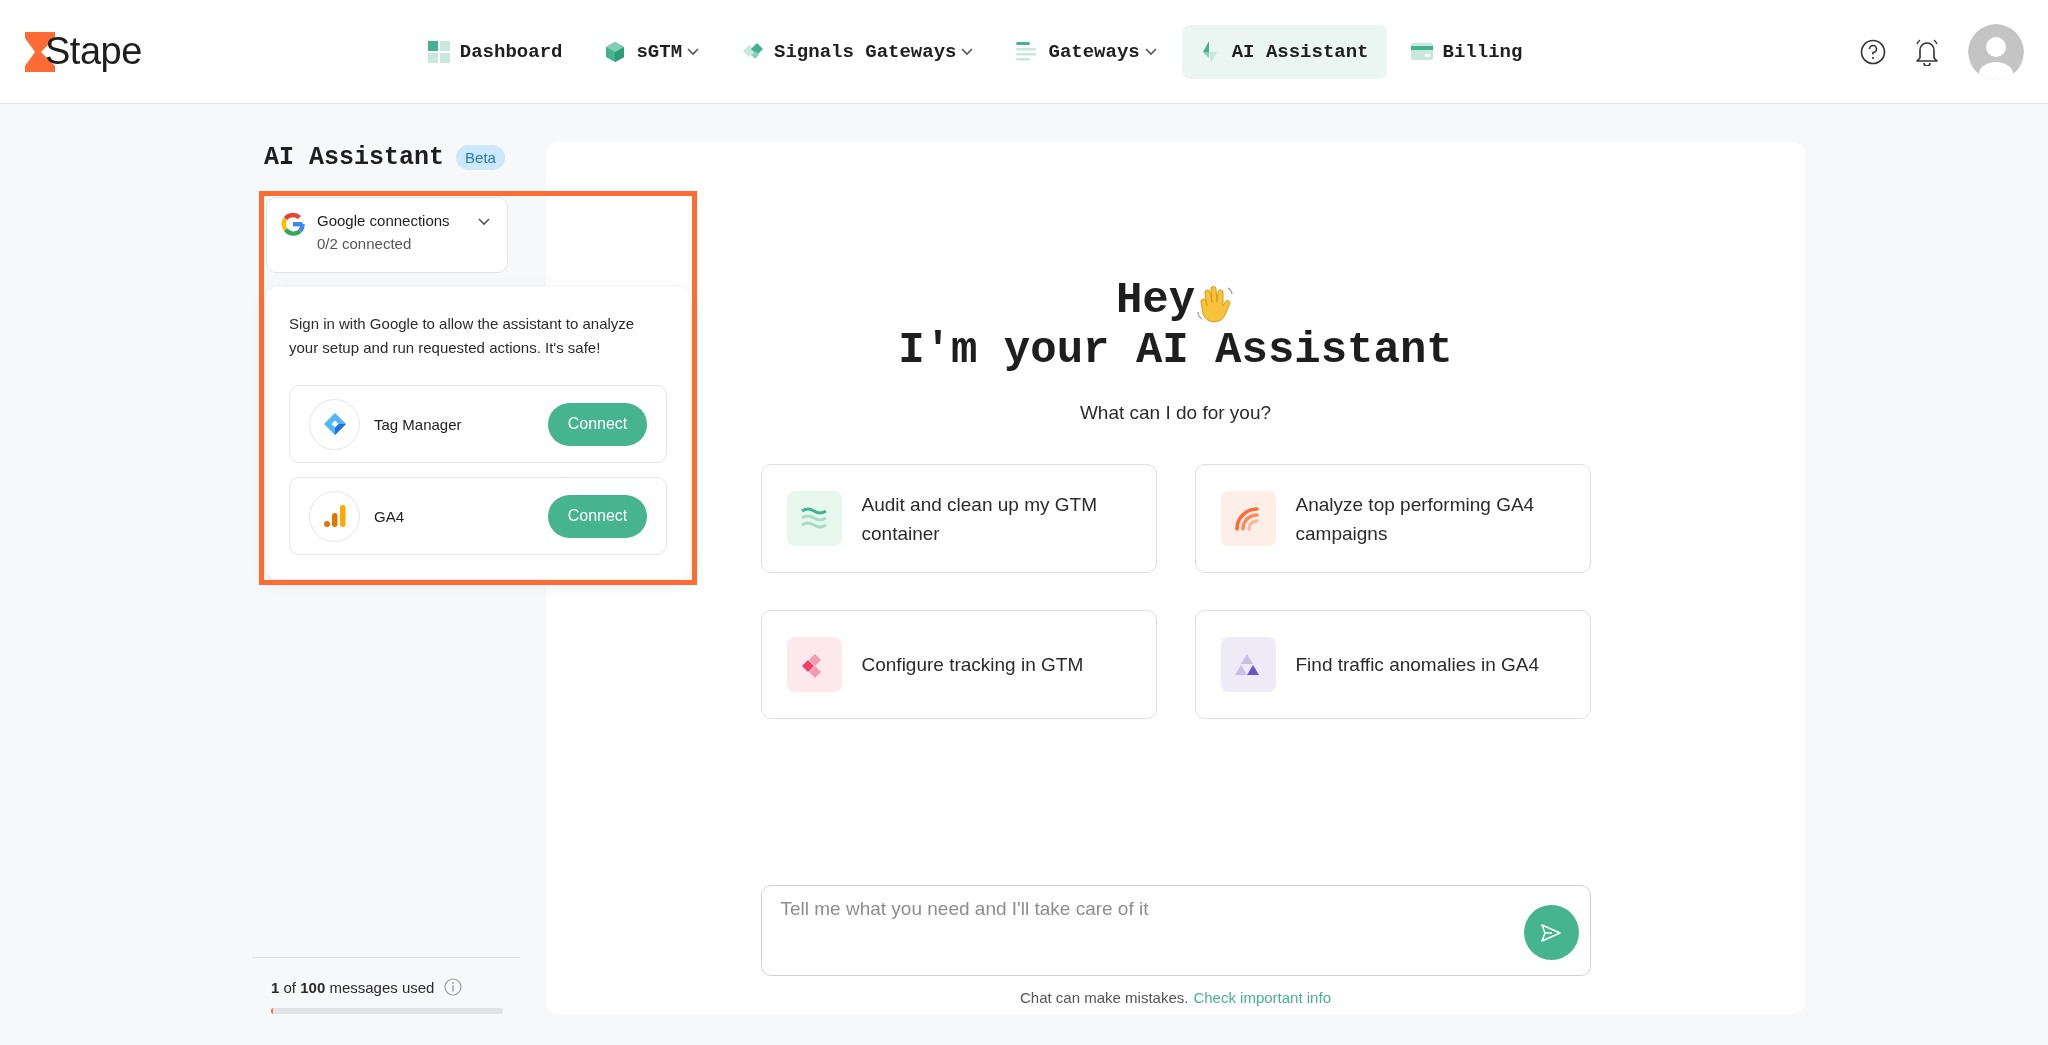 The height and width of the screenshot is (1045, 2048). Describe the element at coordinates (495, 51) in the screenshot. I see `nav-tab: Dashboard` at that location.